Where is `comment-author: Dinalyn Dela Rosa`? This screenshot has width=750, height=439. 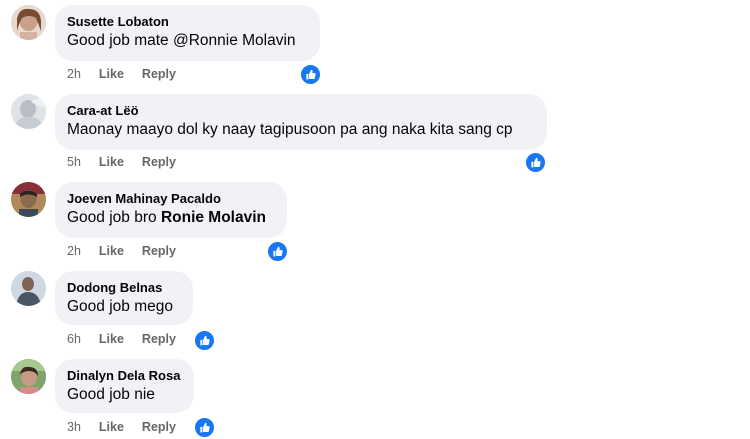
comment-author: Dinalyn Dela Rosa is located at coordinates (124, 375).